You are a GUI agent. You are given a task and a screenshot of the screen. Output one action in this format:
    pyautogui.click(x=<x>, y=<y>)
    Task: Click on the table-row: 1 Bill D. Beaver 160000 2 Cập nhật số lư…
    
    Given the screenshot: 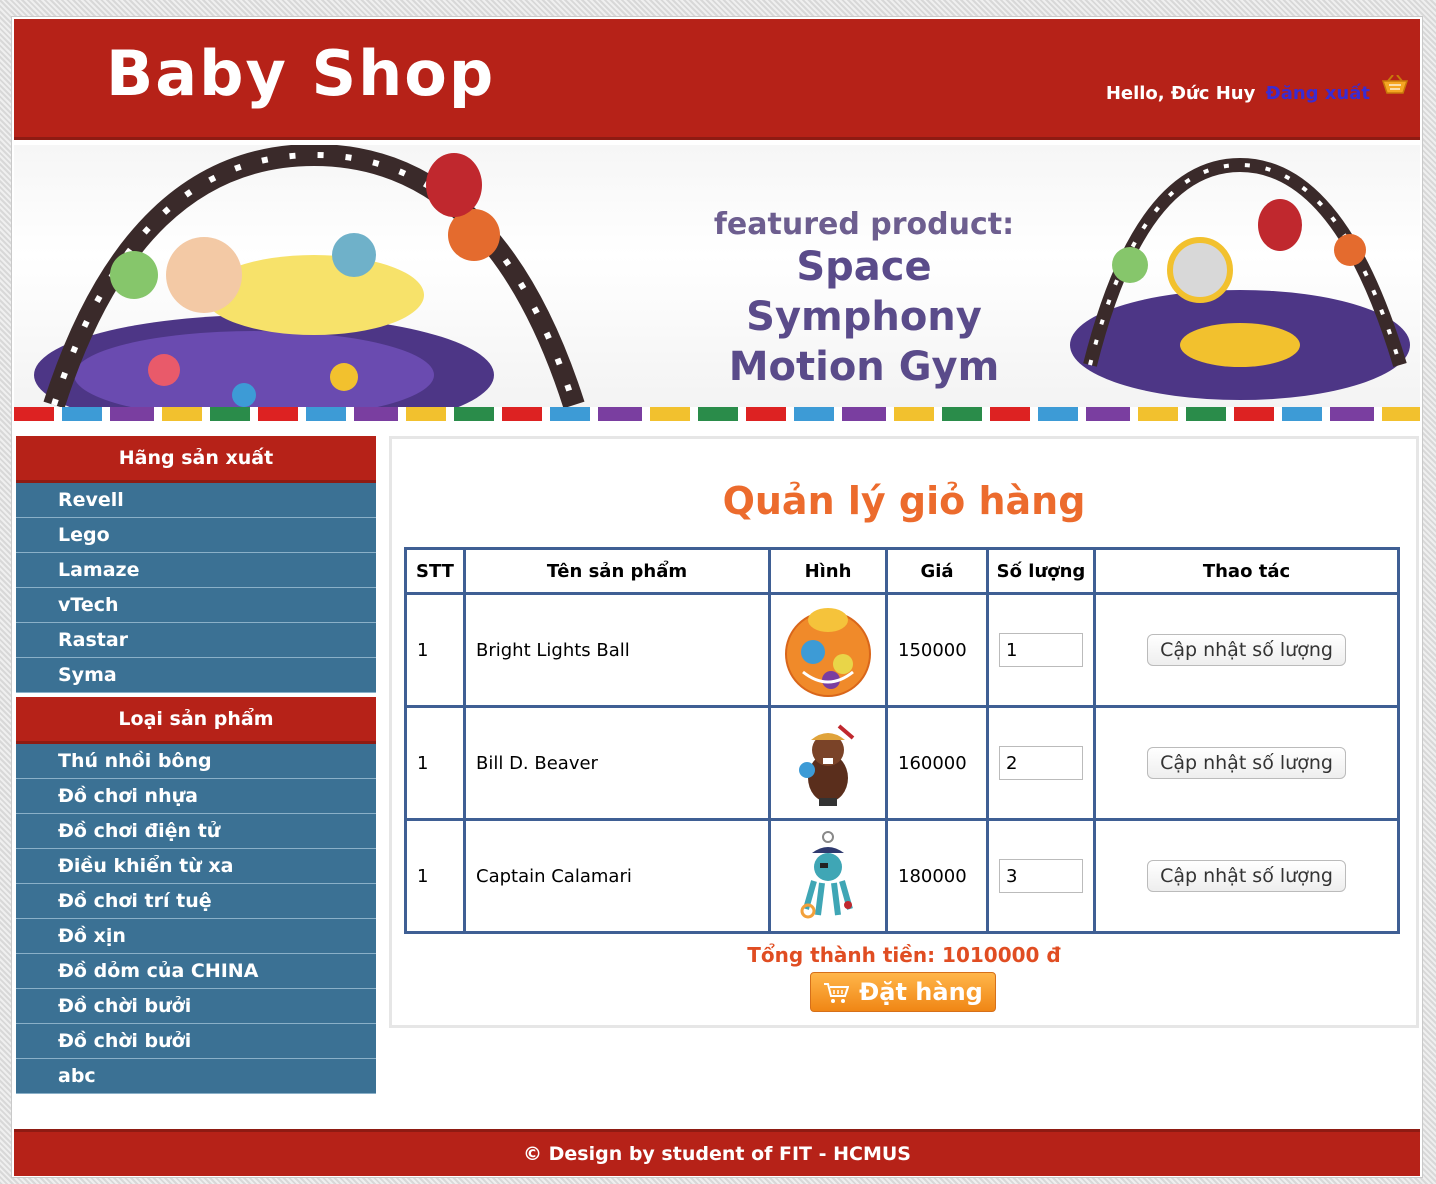 What is the action you would take?
    pyautogui.click(x=902, y=763)
    